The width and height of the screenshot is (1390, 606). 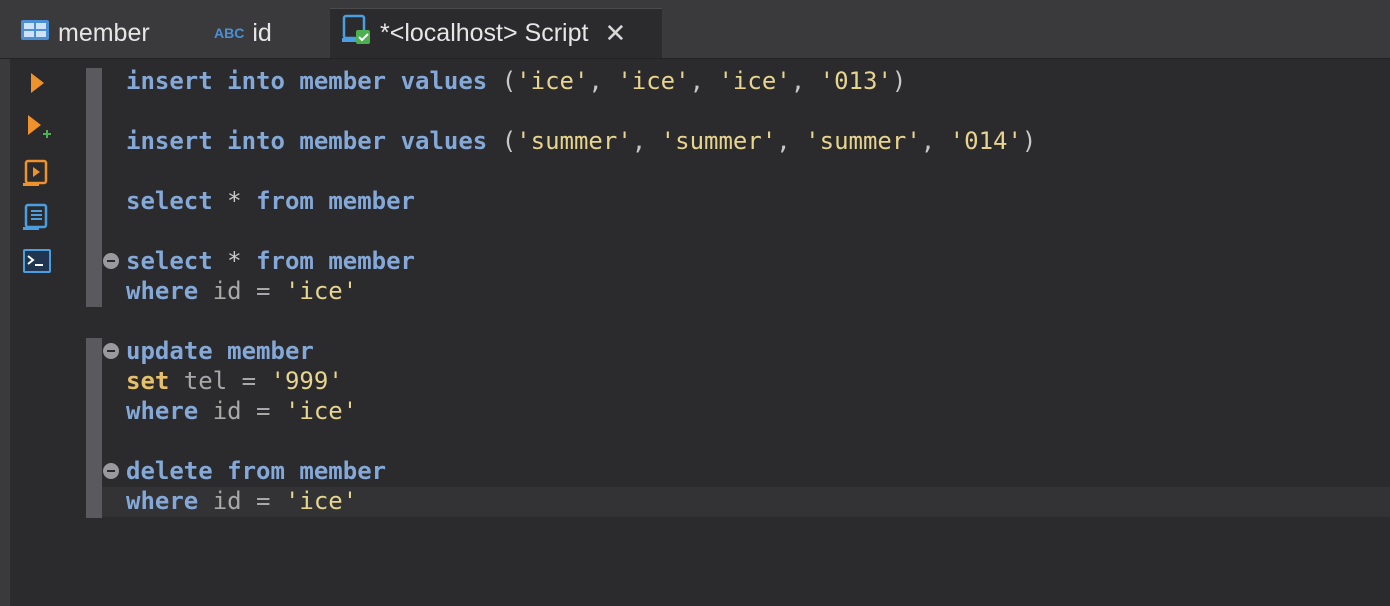 What do you see at coordinates (104, 32) in the screenshot?
I see `tab-label: member` at bounding box center [104, 32].